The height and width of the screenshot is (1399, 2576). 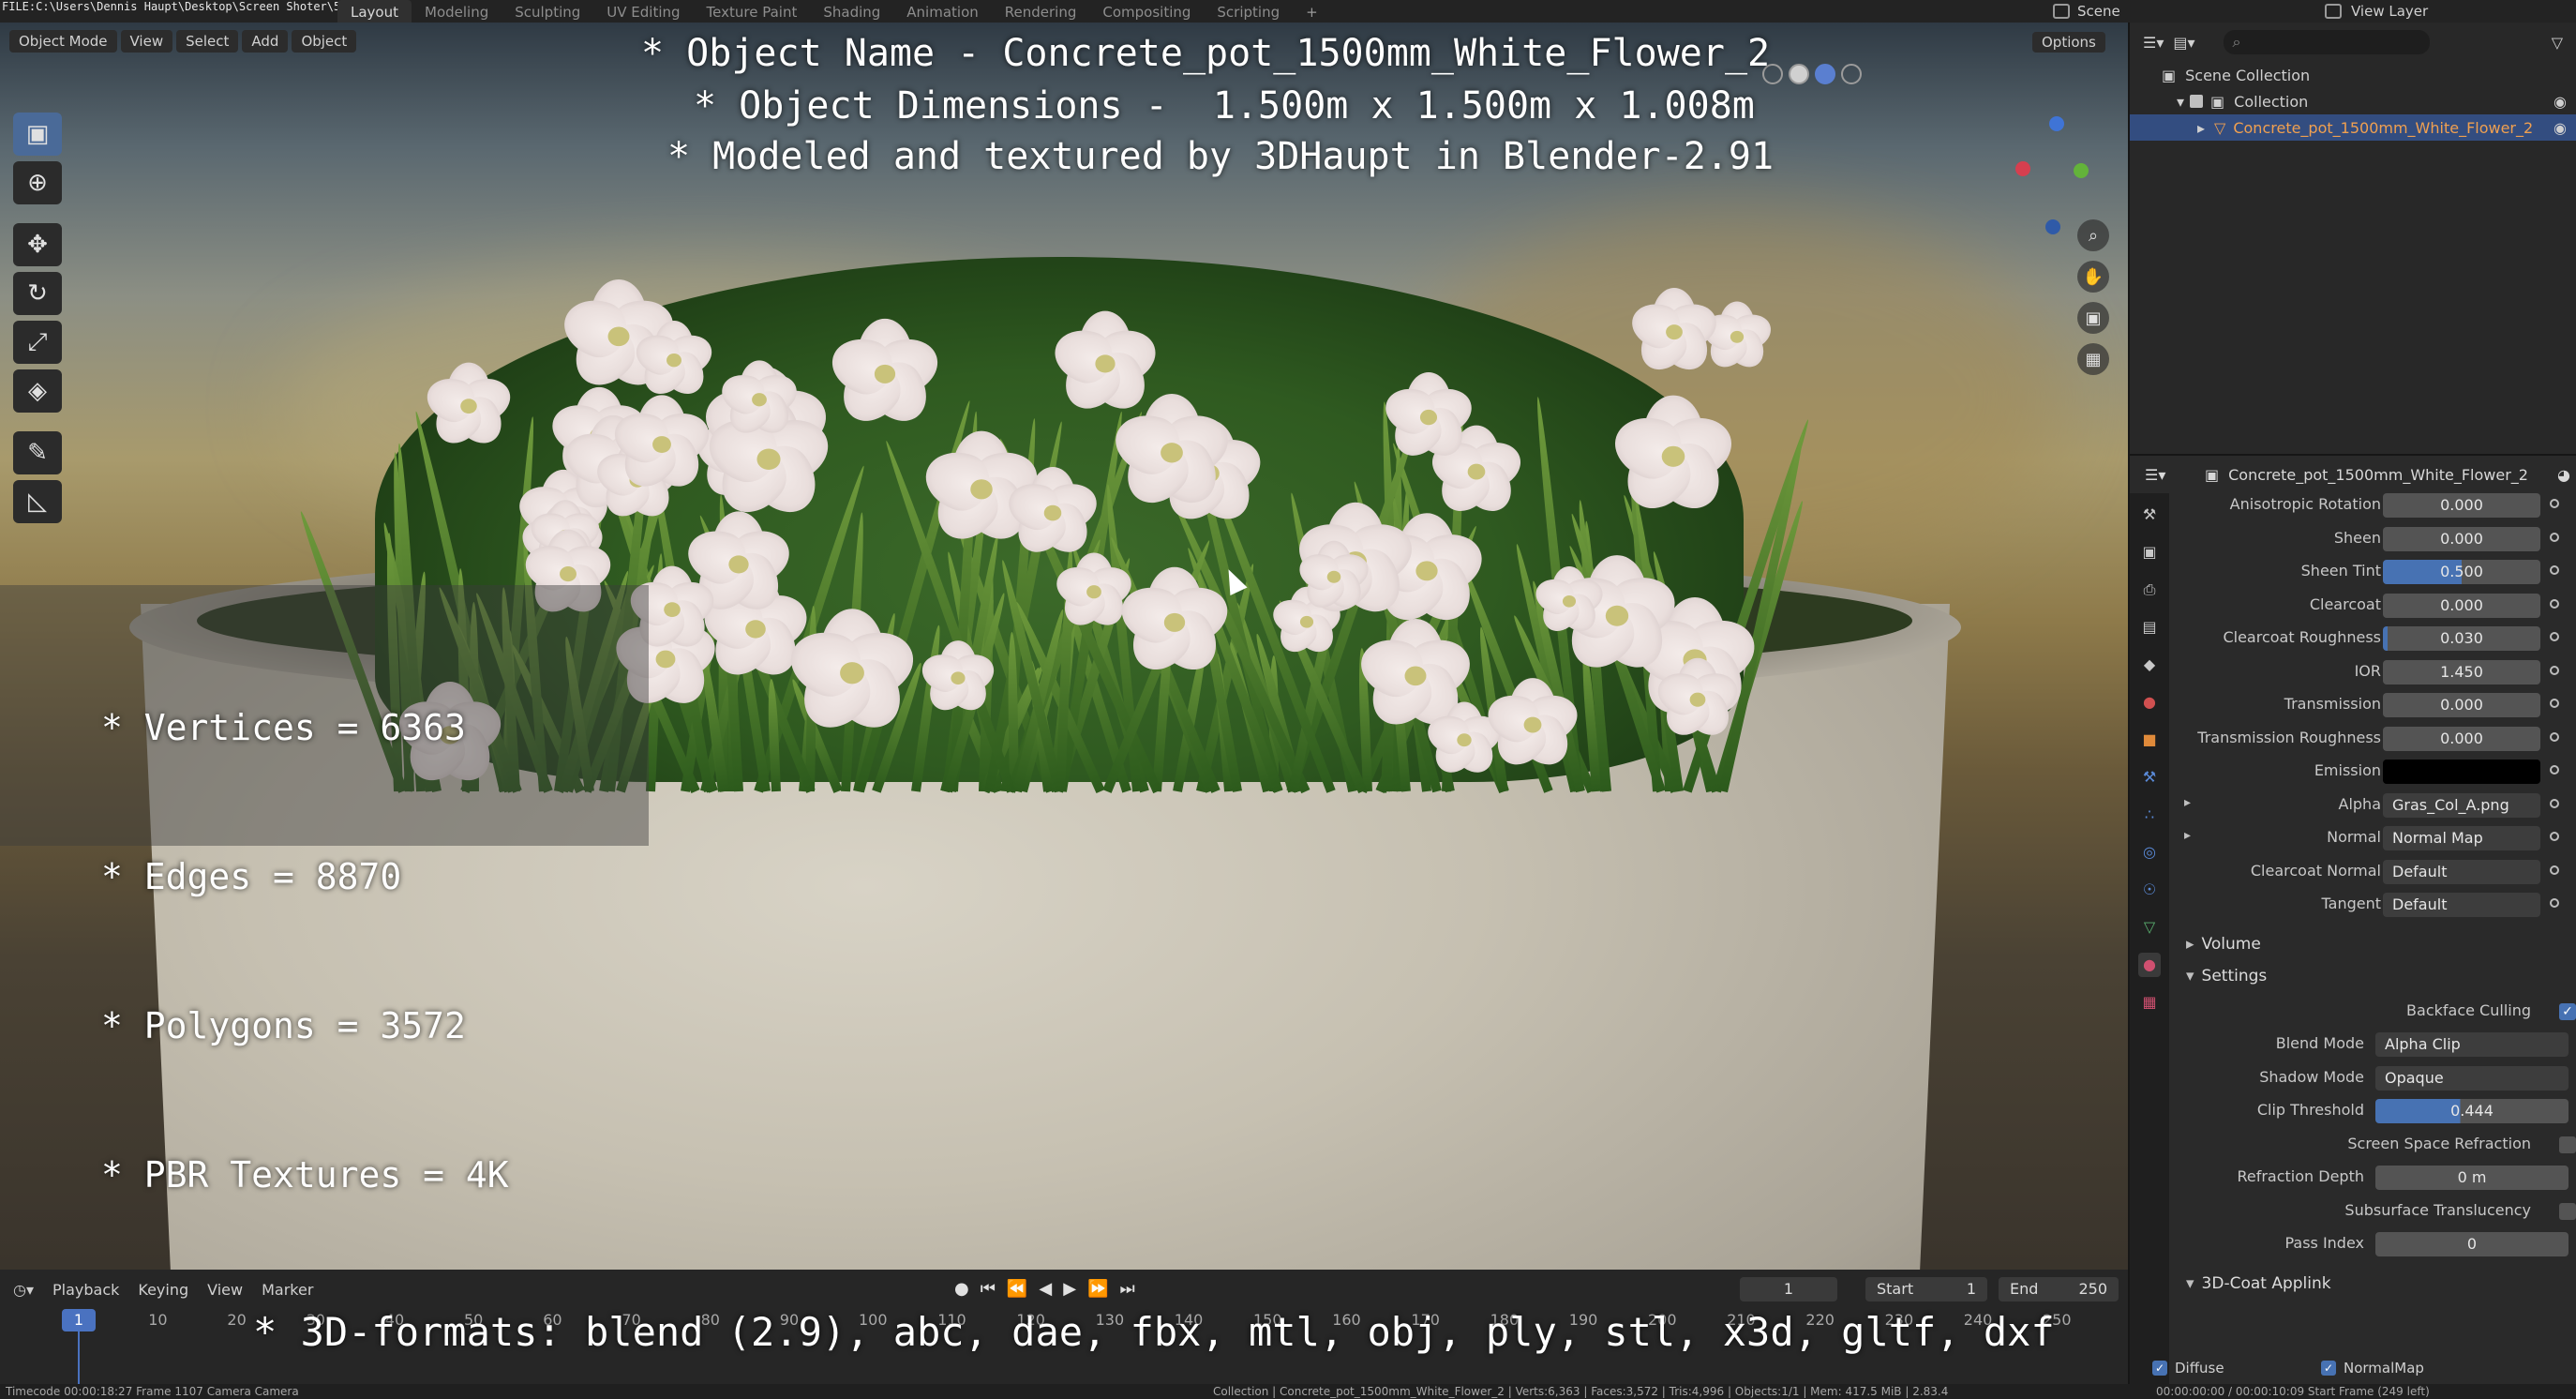 I want to click on tool-tab-icon: ⚒, so click(x=2149, y=515).